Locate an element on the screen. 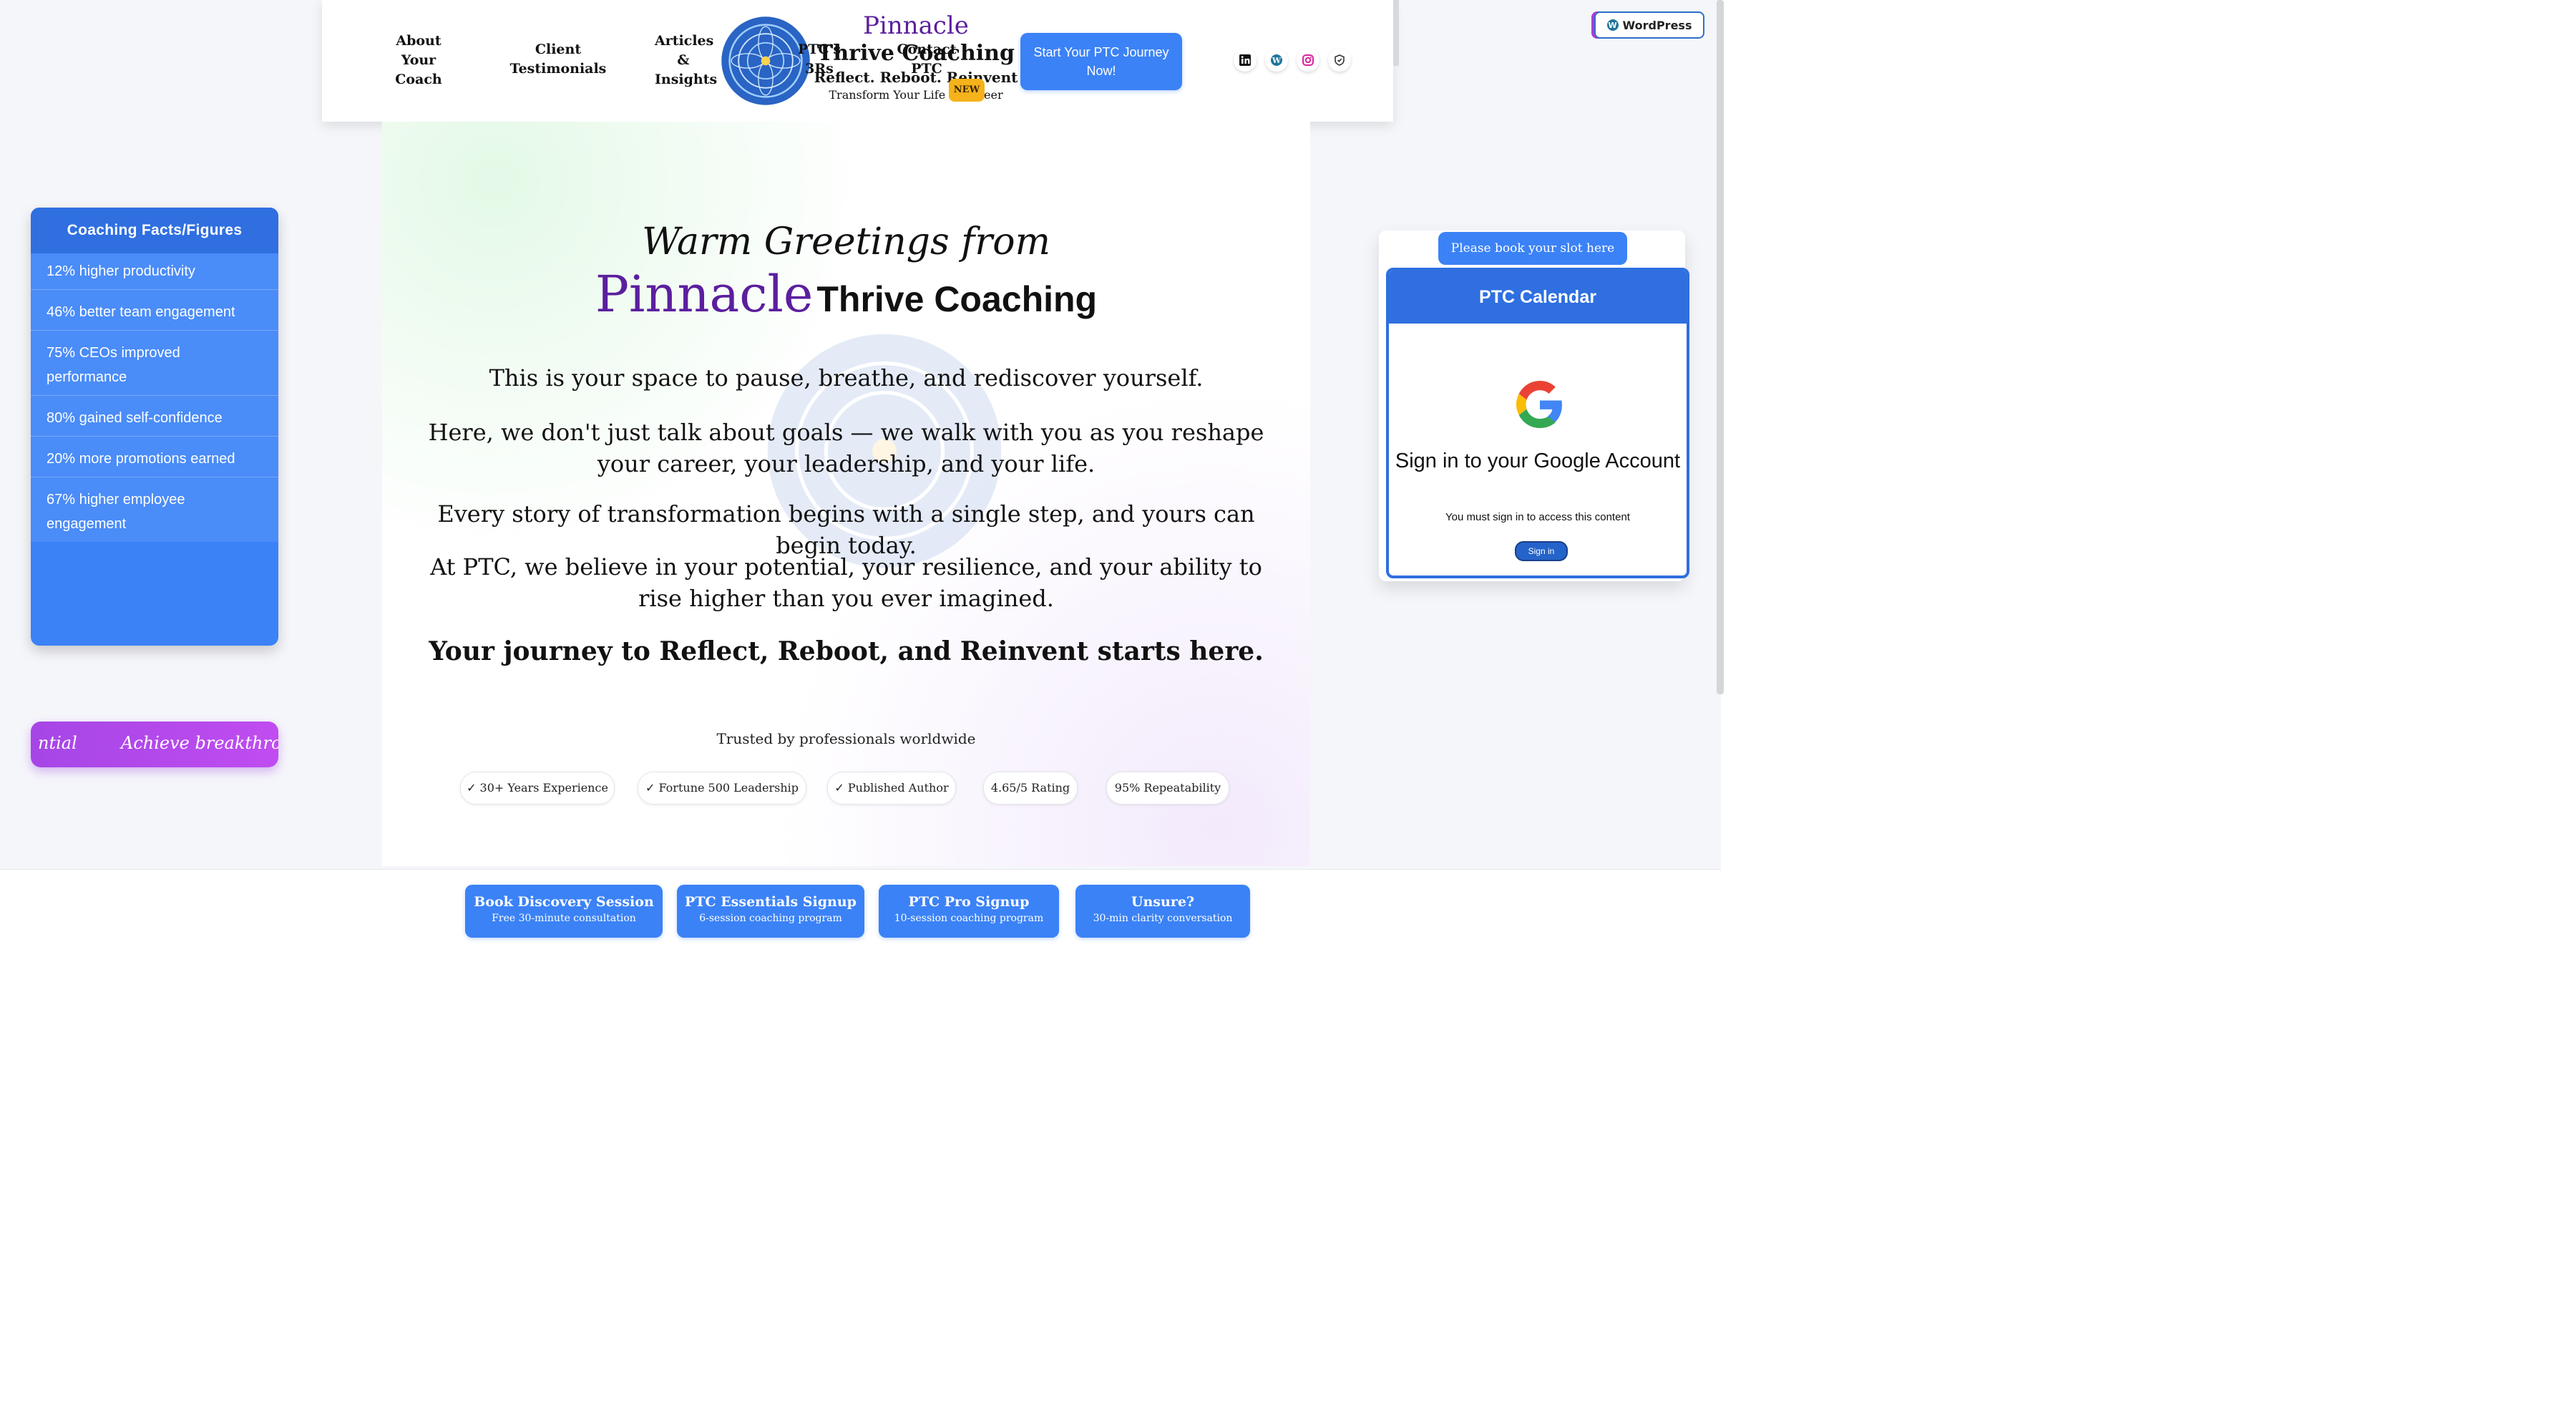 The height and width of the screenshot is (1423, 2576). credential-pill: ✓ 30+ Years Experience is located at coordinates (537, 788).